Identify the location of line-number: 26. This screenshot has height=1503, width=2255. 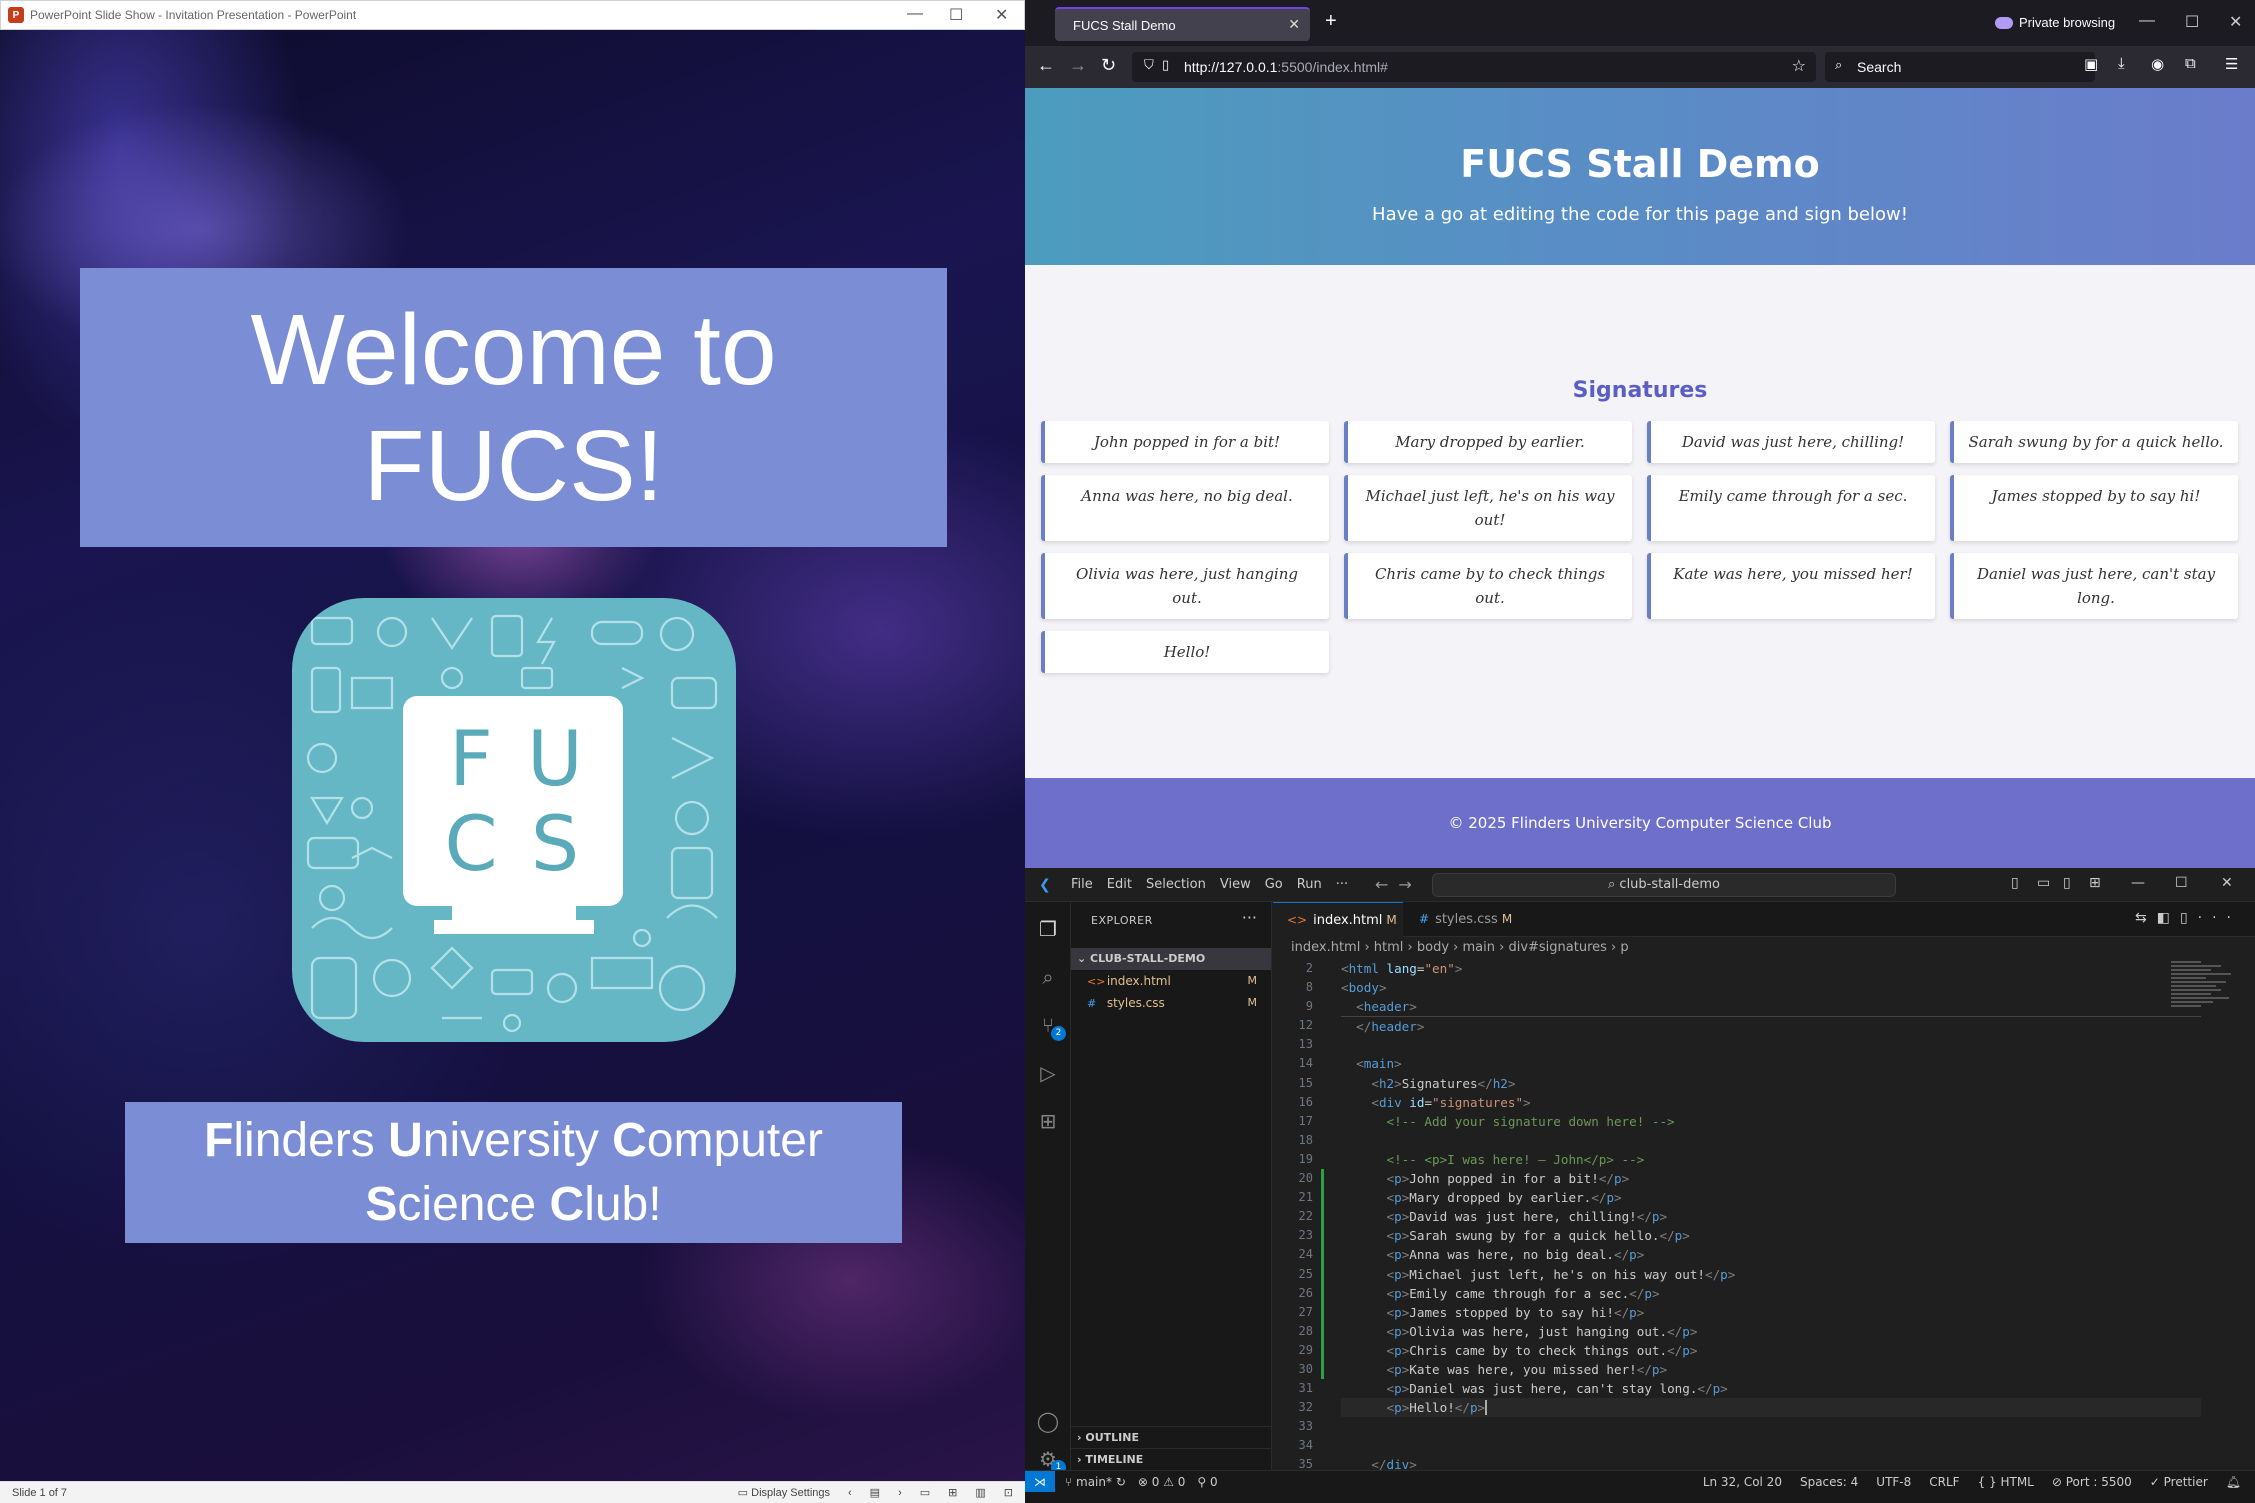
(1305, 1292).